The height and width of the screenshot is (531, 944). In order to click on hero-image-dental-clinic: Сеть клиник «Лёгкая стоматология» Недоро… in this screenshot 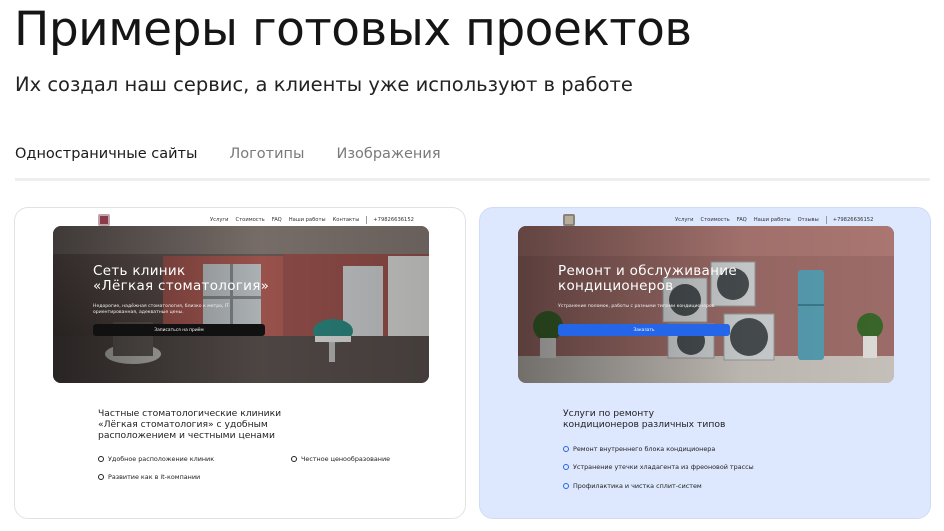, I will do `click(241, 304)`.